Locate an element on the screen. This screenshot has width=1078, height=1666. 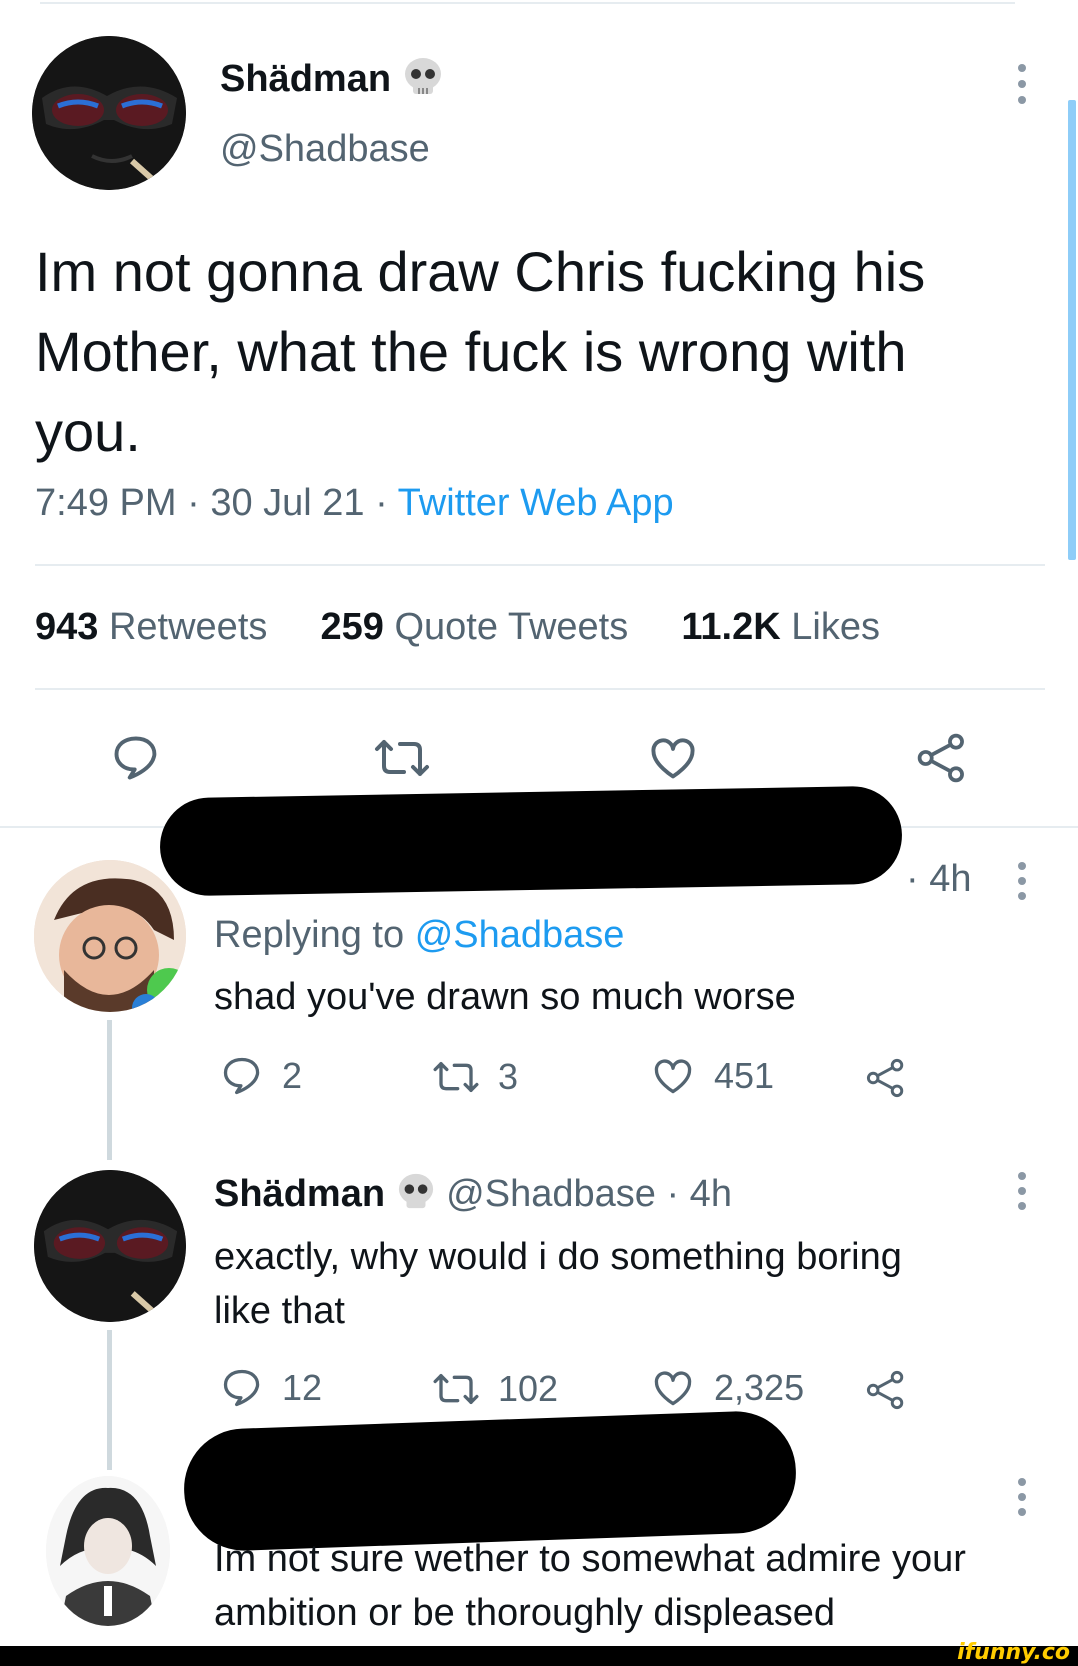
reply1-like-count: 451 is located at coordinates (744, 1075).